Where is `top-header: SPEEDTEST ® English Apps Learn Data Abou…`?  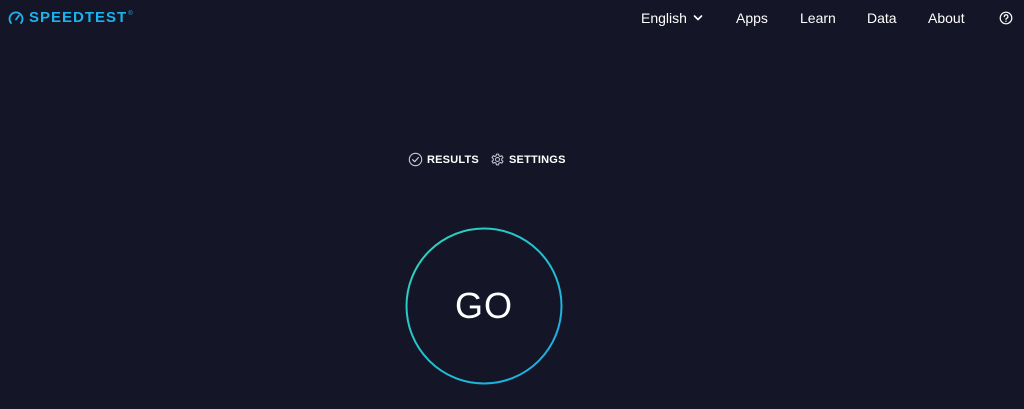
top-header: SPEEDTEST ® English Apps Learn Data Abou… is located at coordinates (512, 18).